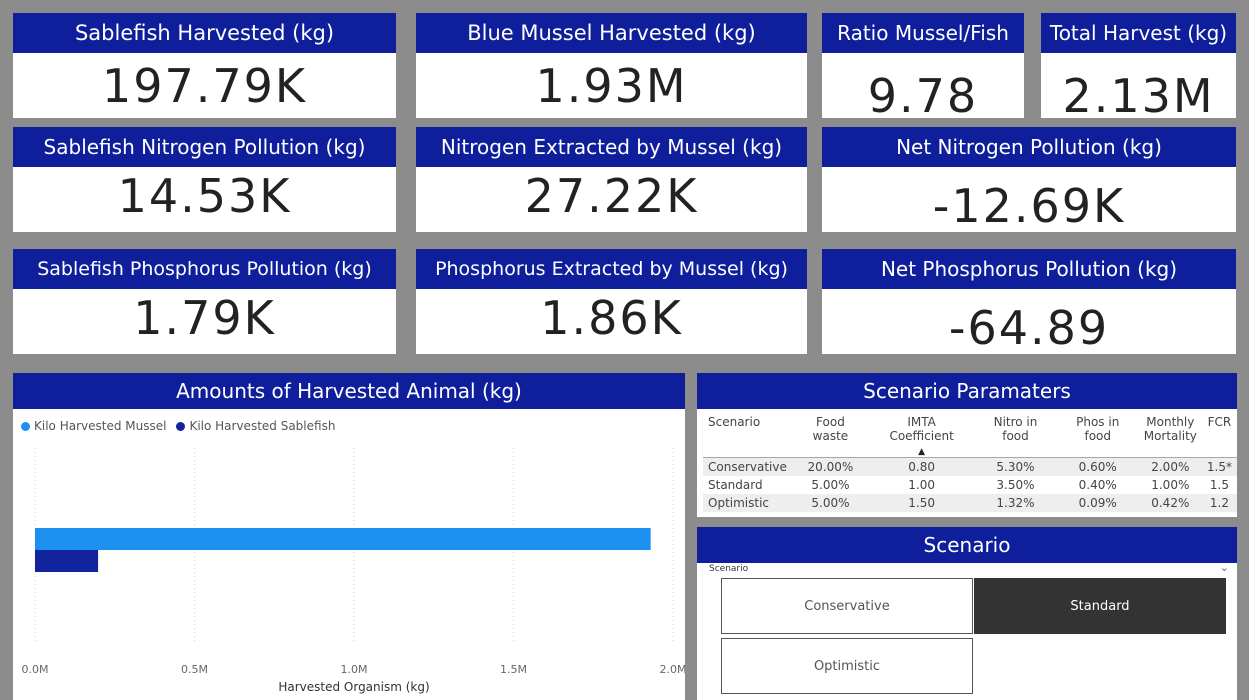  I want to click on table-cell: 1.50, so click(922, 503).